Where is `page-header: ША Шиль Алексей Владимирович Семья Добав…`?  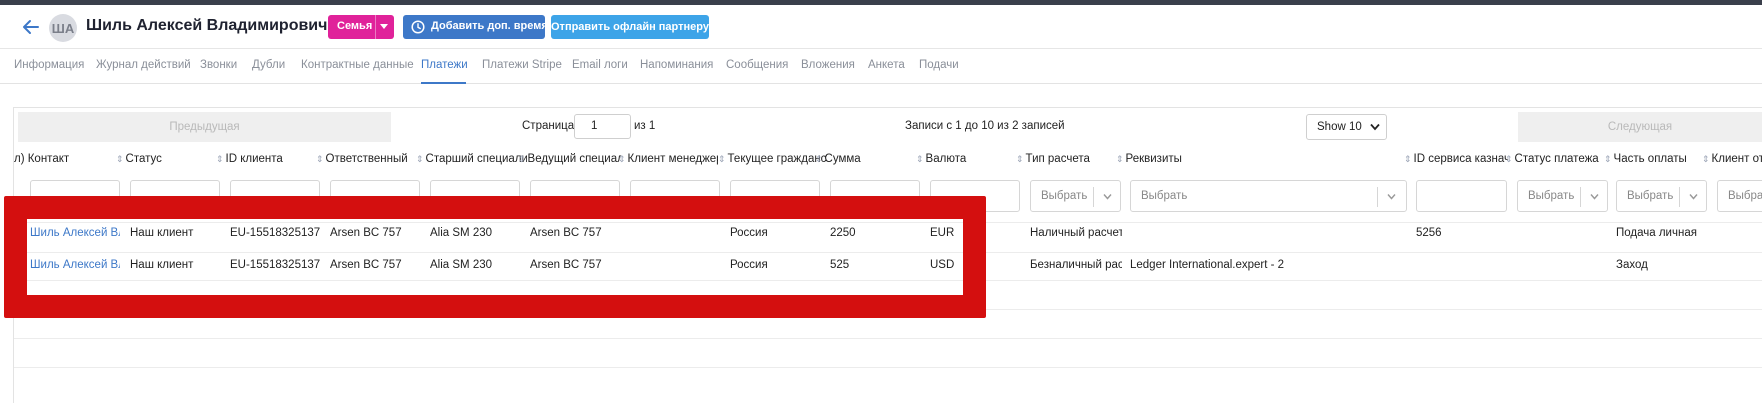
page-header: ША Шиль Алексей Владимирович Семья Добав… is located at coordinates (881, 27).